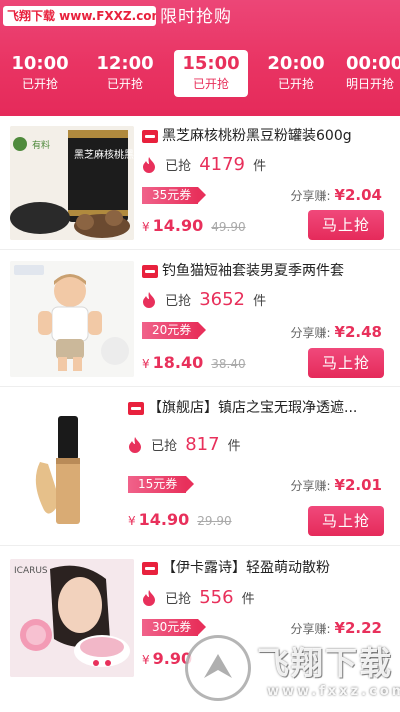 This screenshot has width=400, height=712. Describe the element at coordinates (211, 63) in the screenshot. I see `tab-time: 15:00` at that location.